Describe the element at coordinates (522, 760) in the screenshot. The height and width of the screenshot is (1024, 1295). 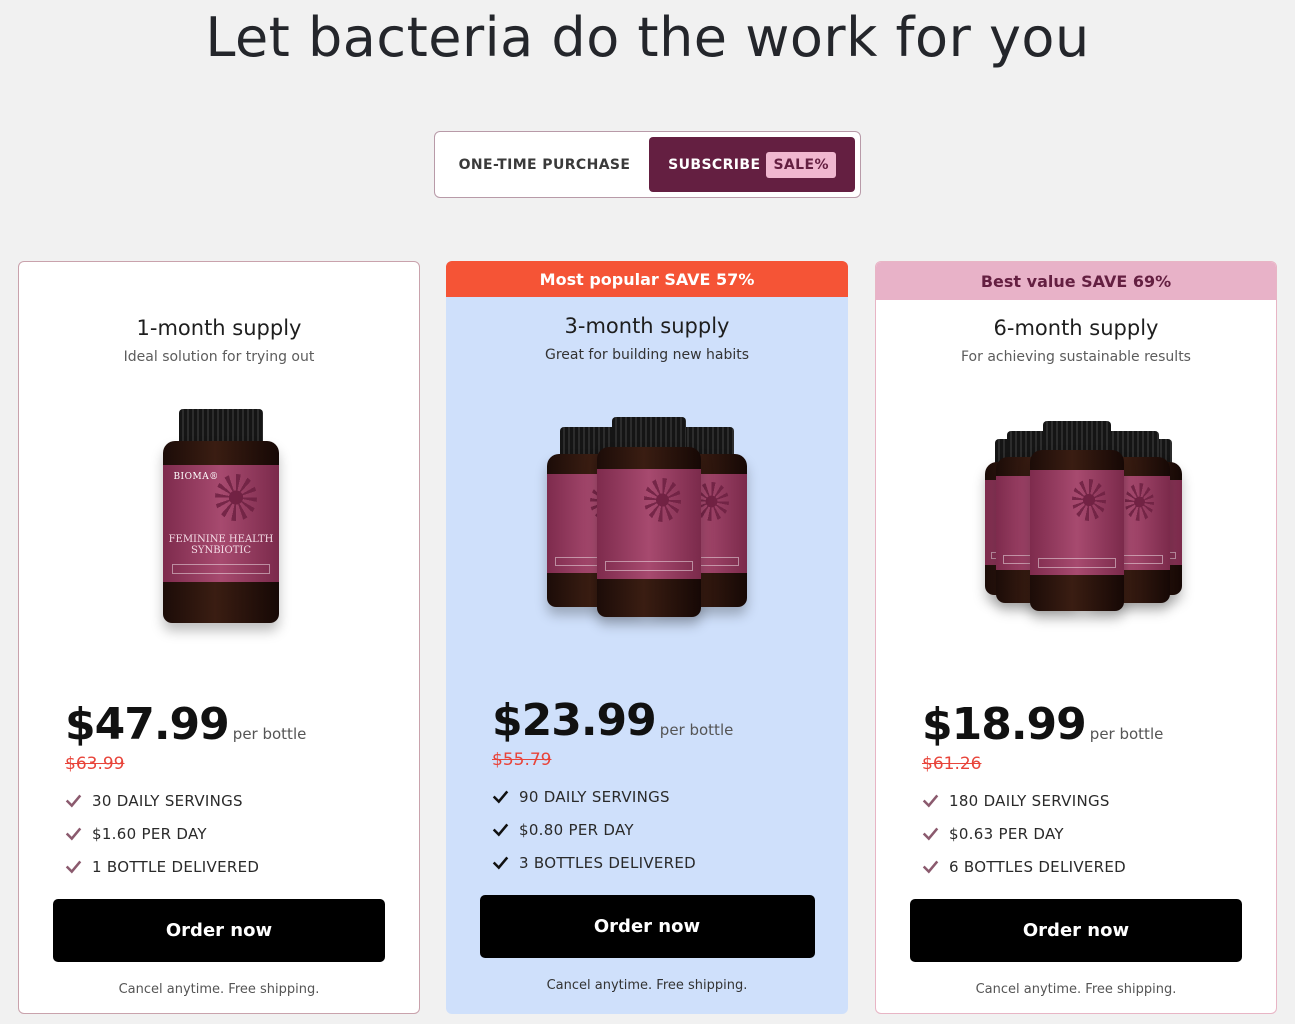
I see `original-price: $55.79` at that location.